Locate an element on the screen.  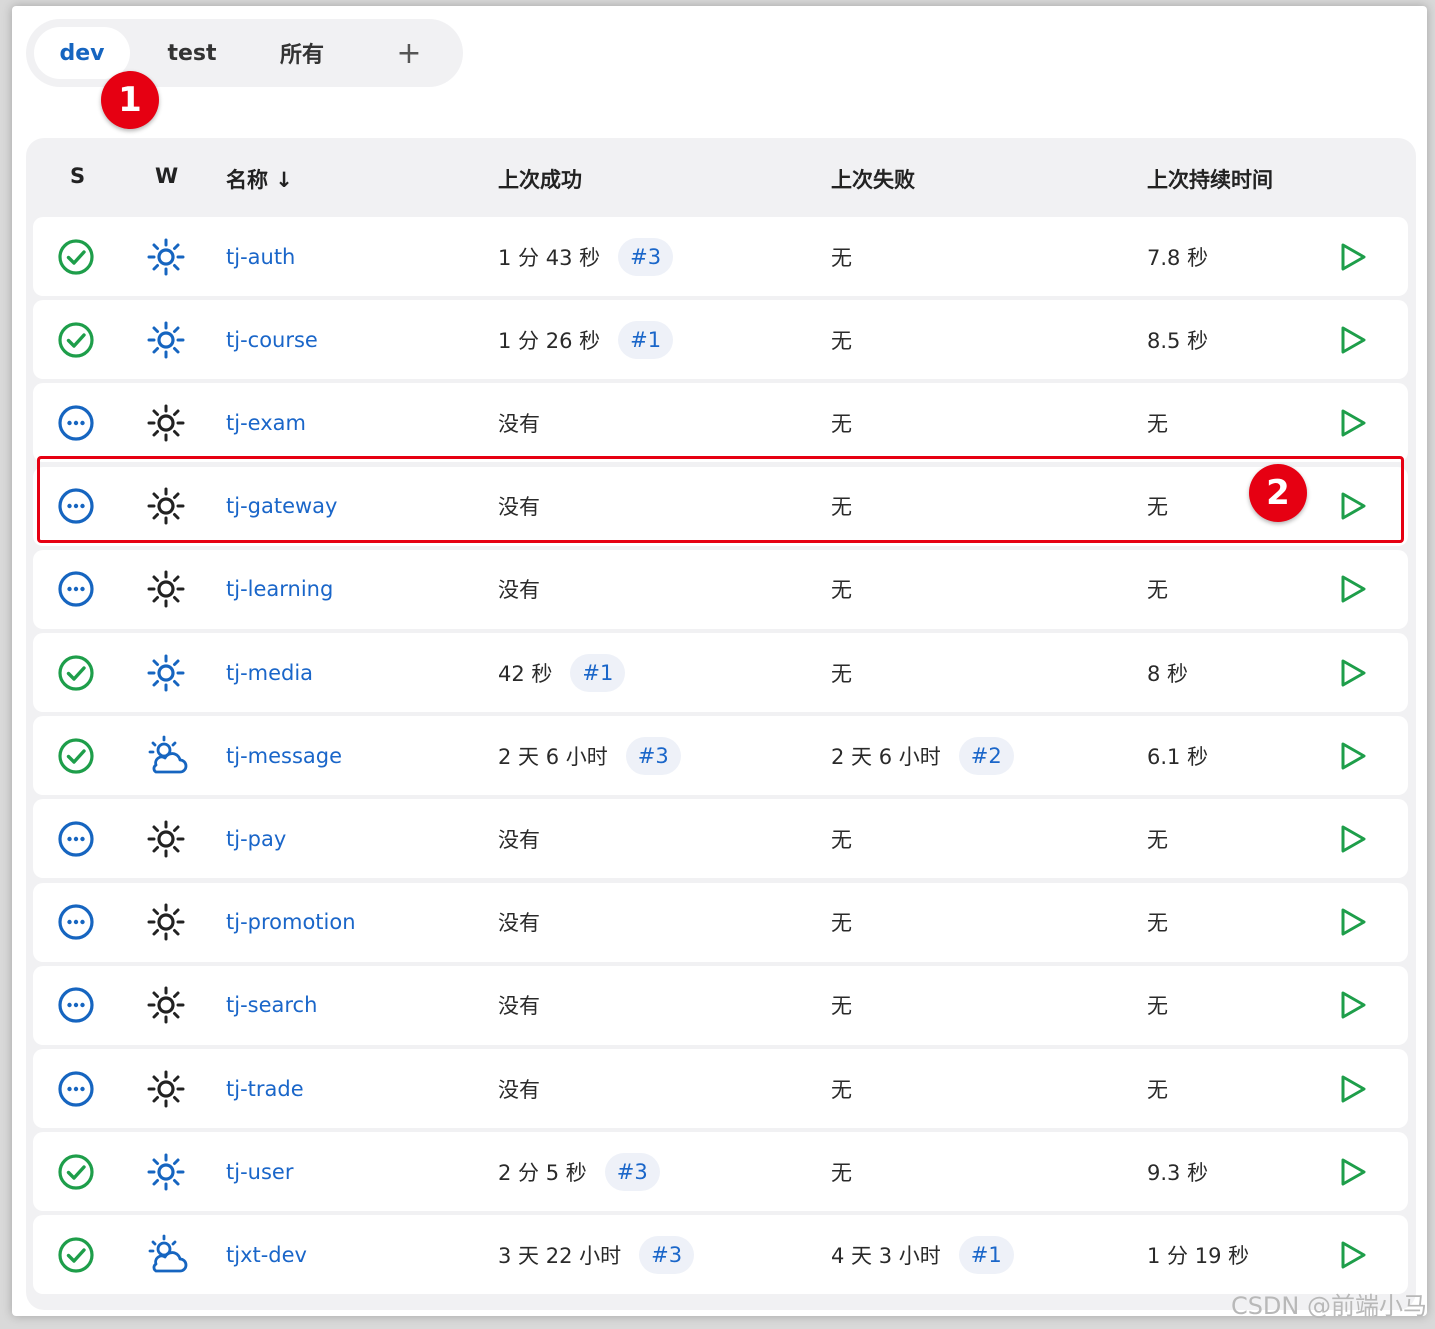
tab-test: test is located at coordinates (192, 53).